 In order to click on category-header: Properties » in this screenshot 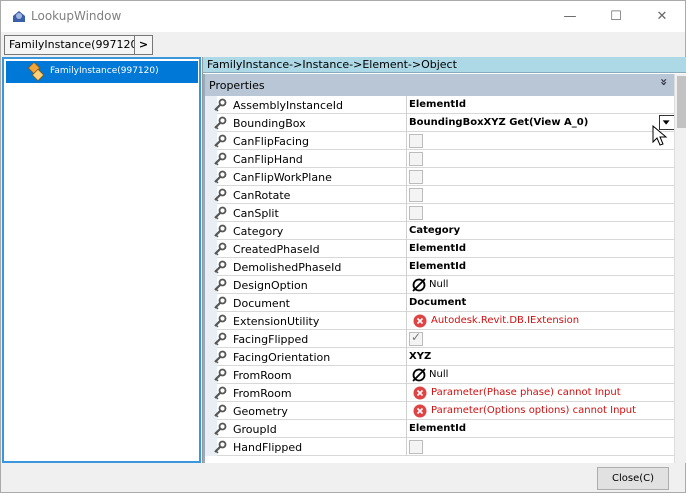, I will do `click(439, 85)`.